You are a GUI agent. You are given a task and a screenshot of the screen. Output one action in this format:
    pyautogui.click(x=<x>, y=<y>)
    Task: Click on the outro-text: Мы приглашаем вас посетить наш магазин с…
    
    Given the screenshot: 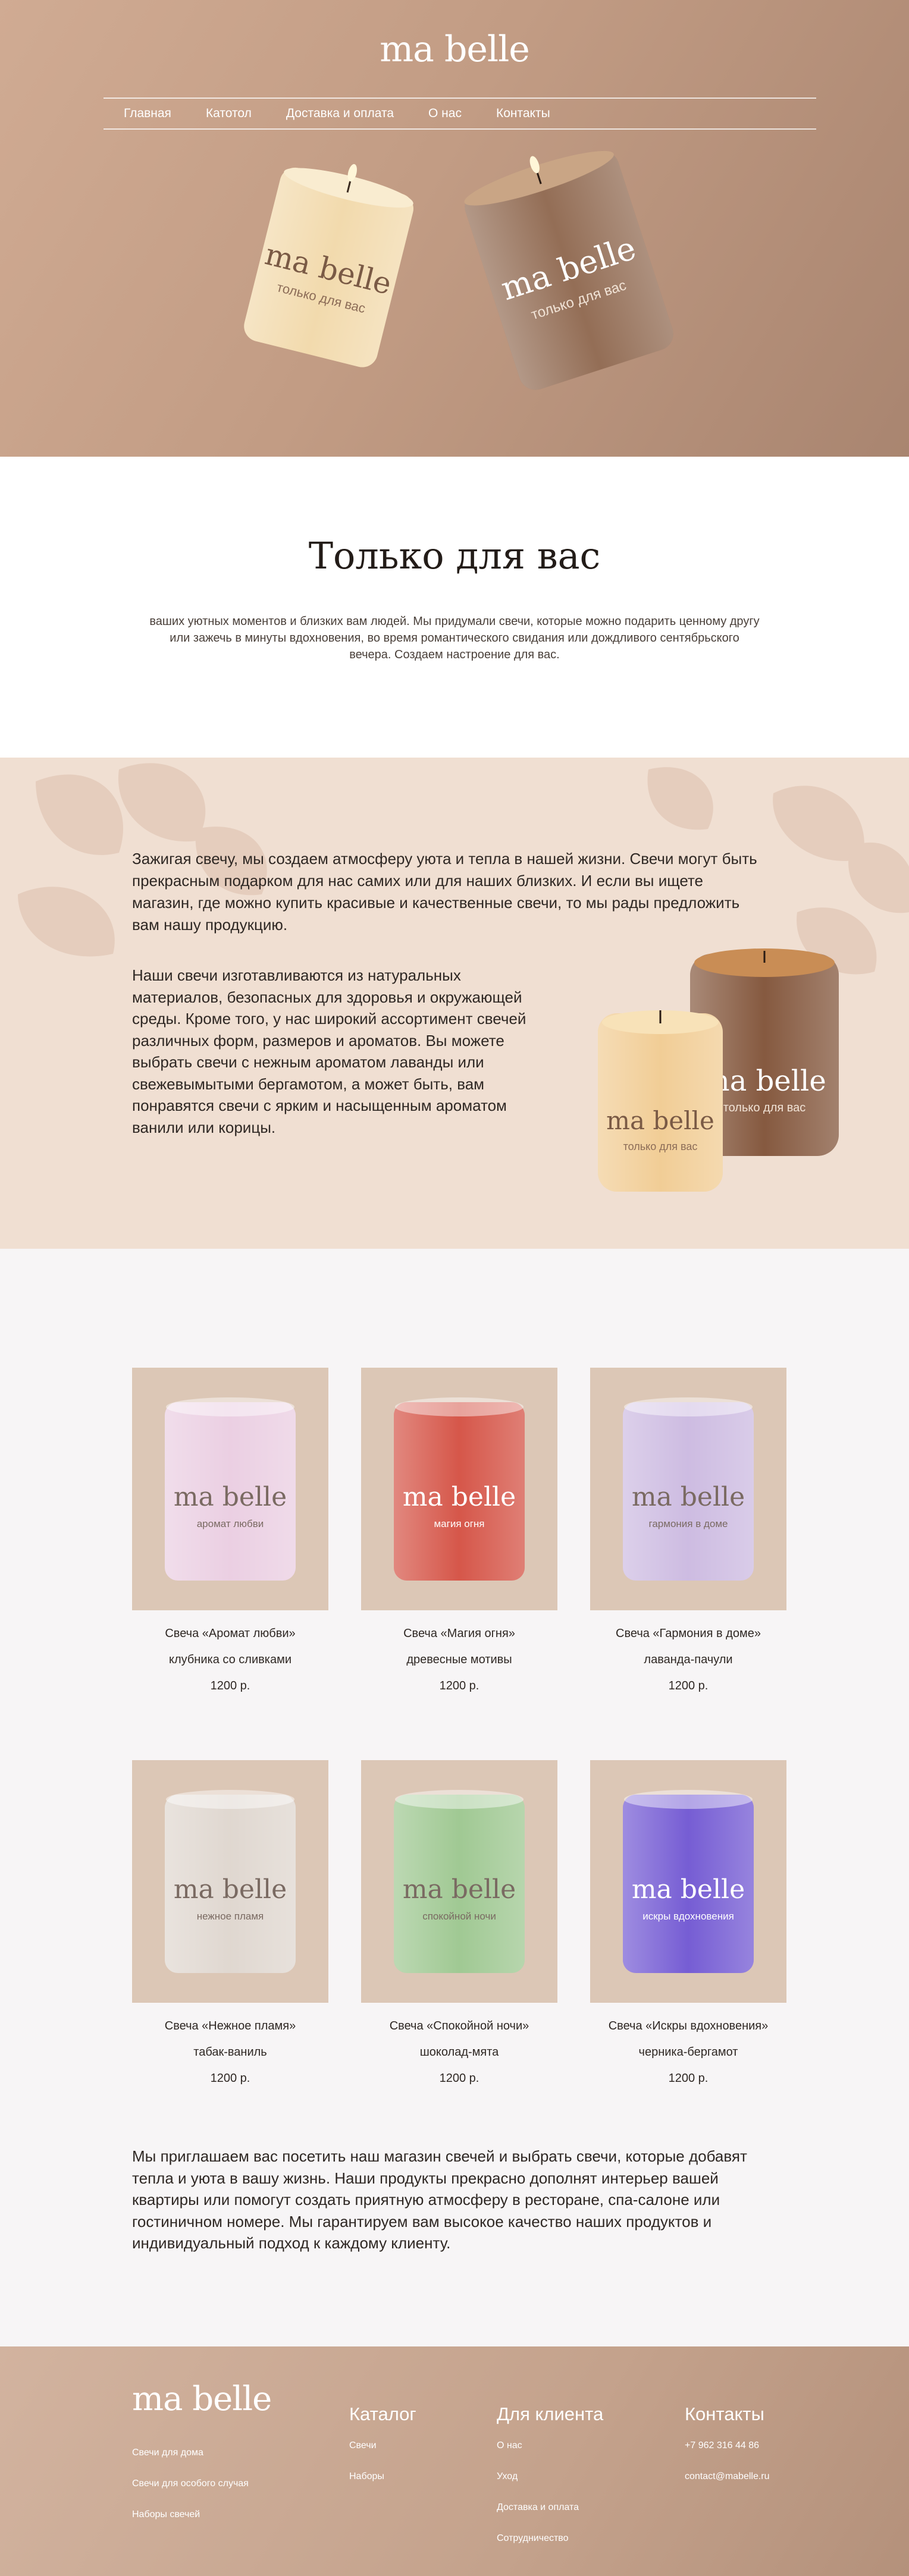 What is the action you would take?
    pyautogui.click(x=440, y=2199)
    